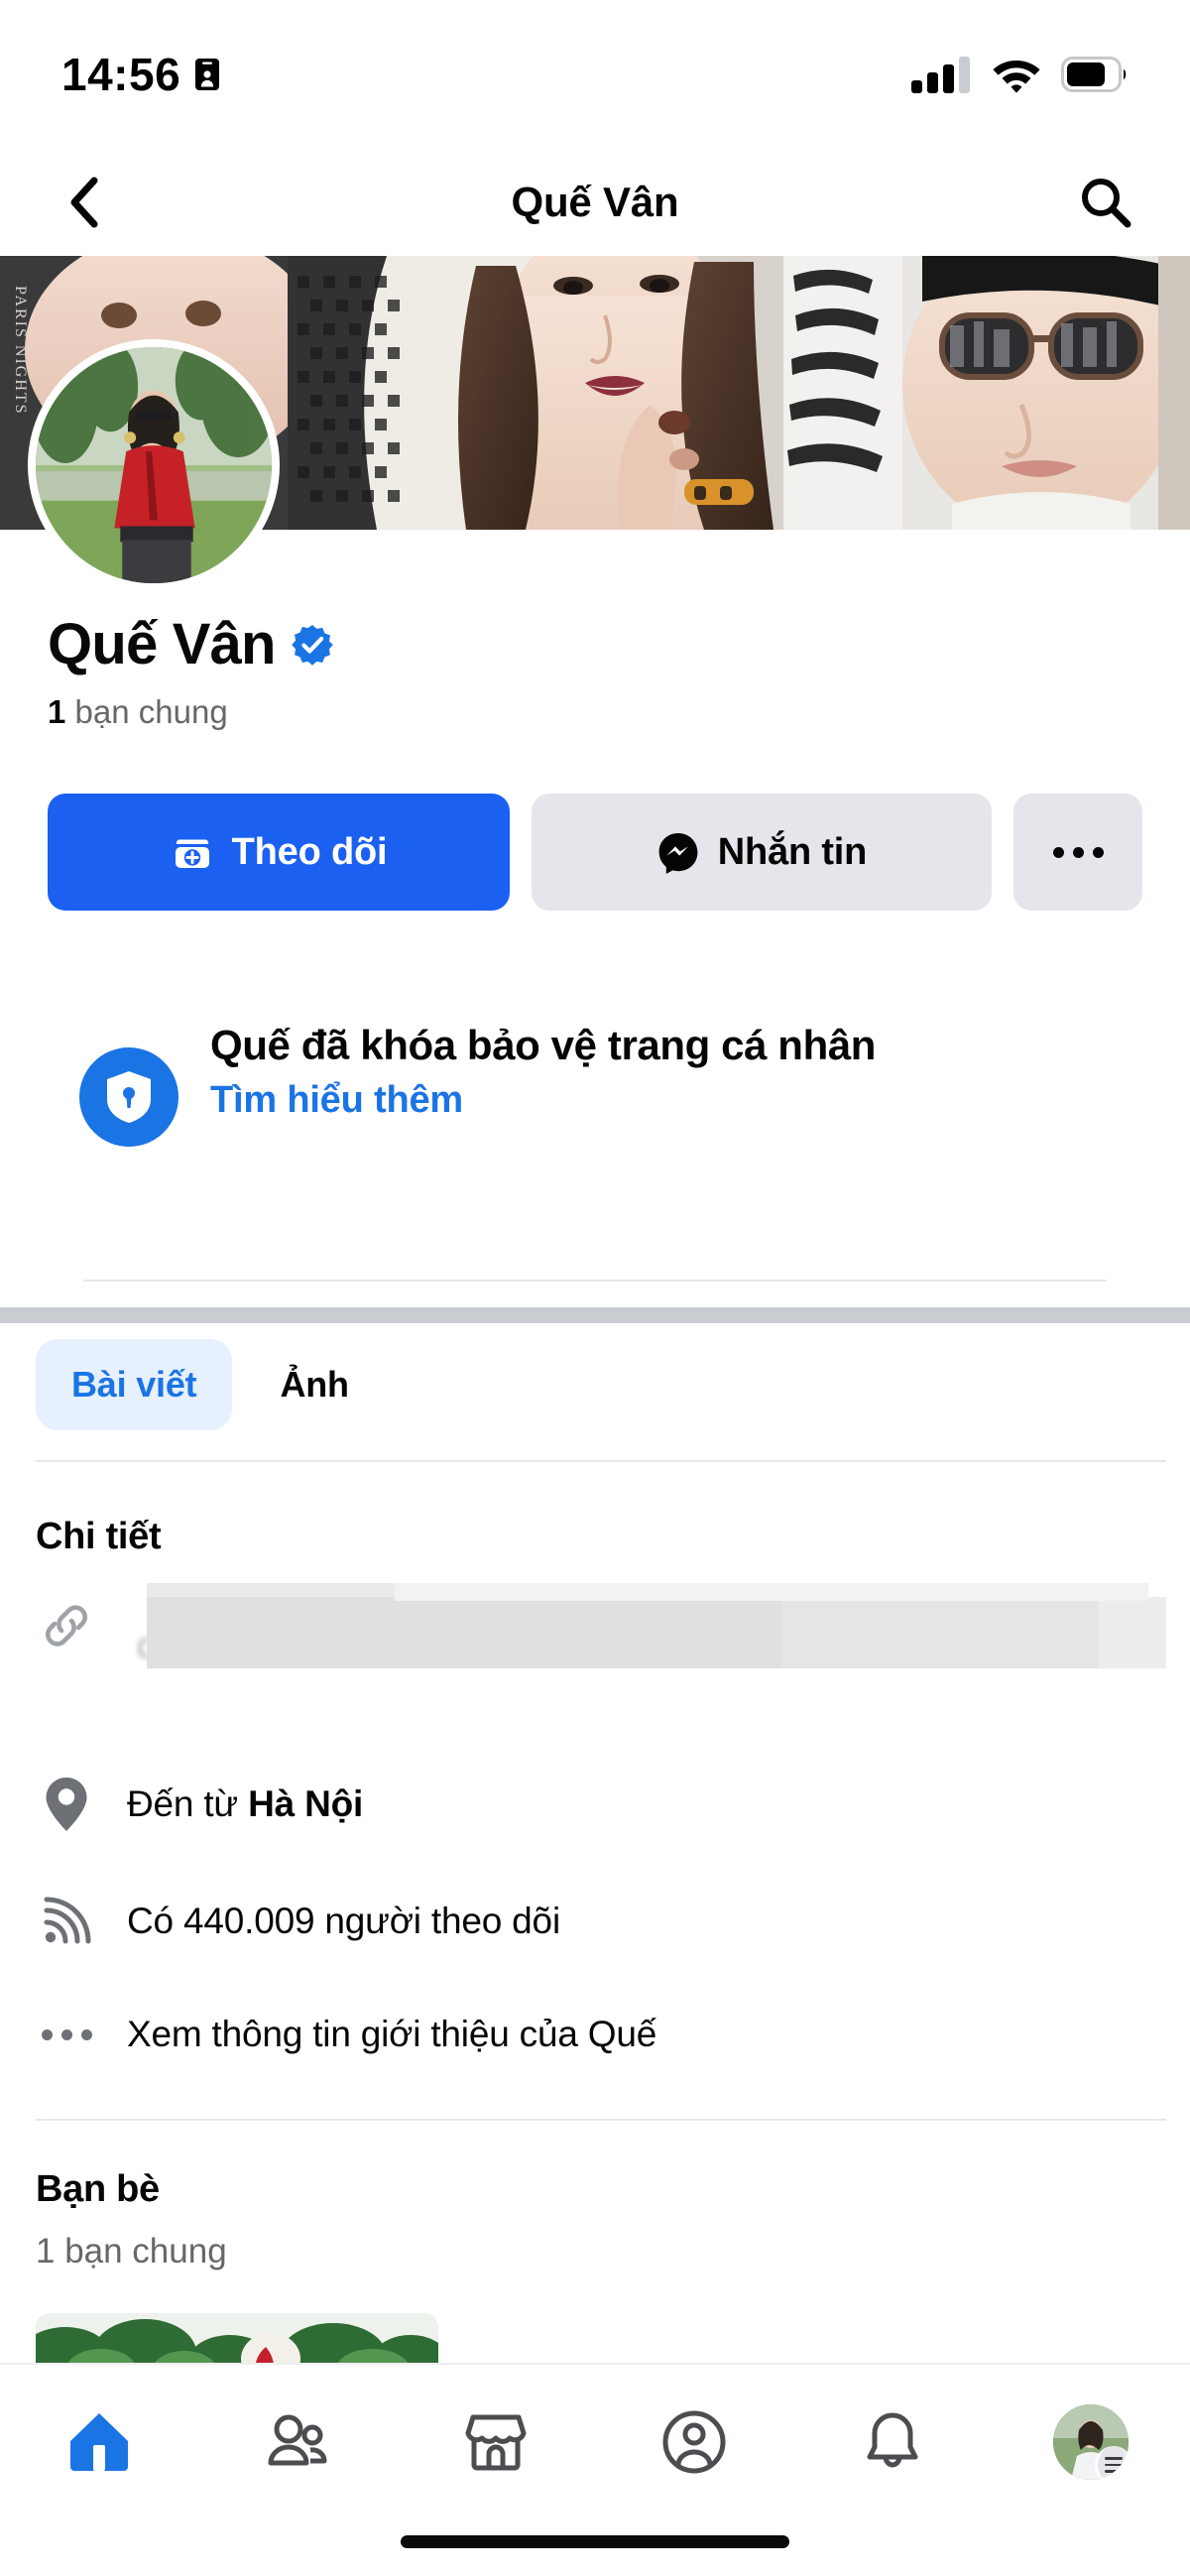 This screenshot has width=1190, height=2576. I want to click on location-pin-icon, so click(66, 1804).